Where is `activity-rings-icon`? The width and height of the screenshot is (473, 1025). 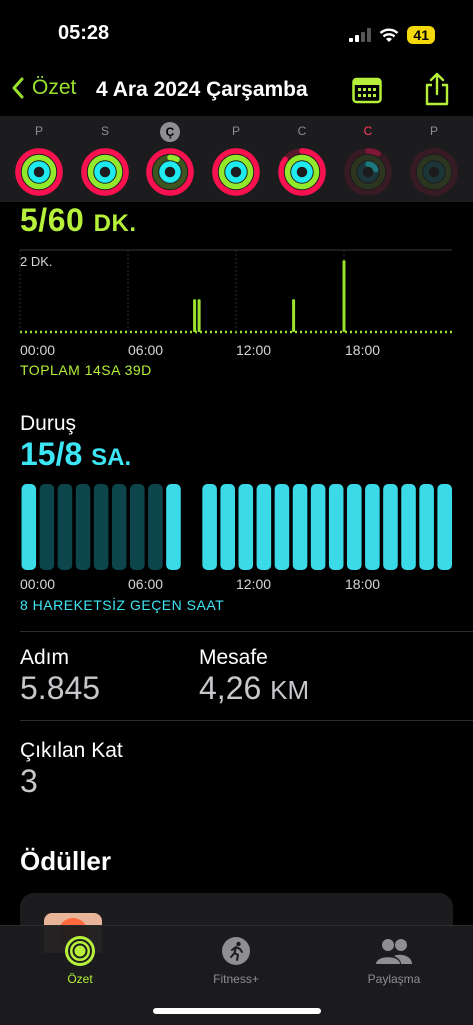 activity-rings-icon is located at coordinates (80, 951).